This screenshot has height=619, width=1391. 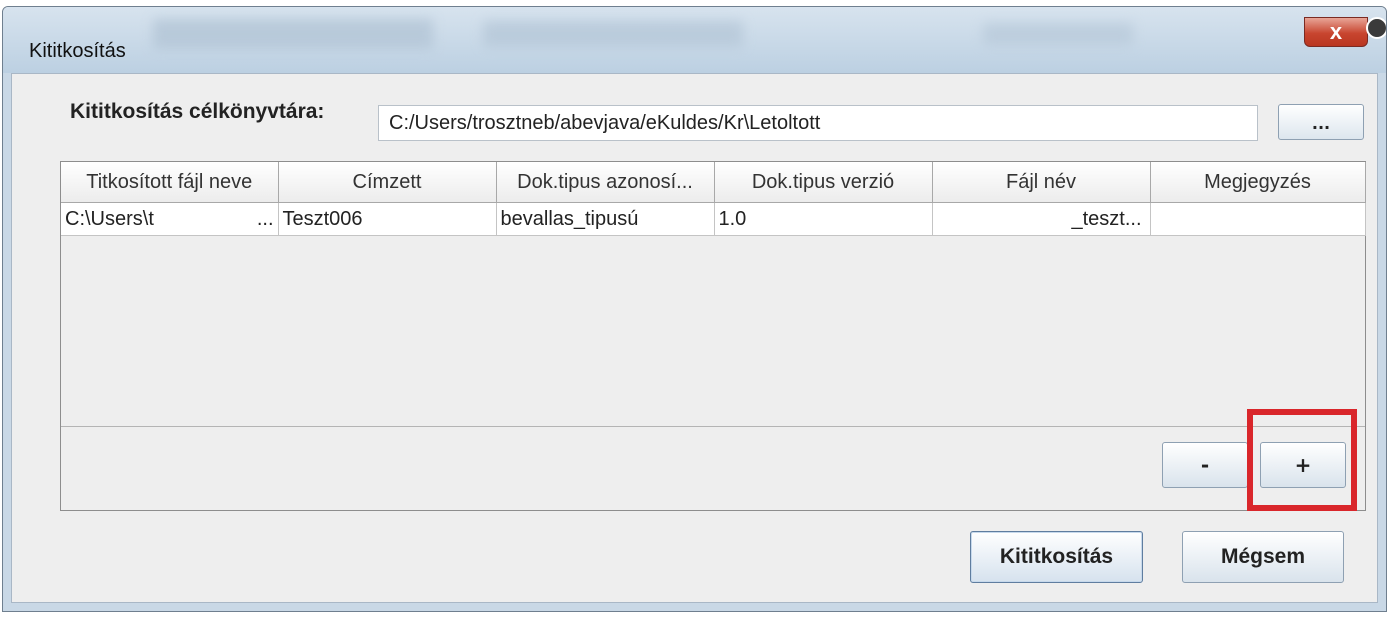 What do you see at coordinates (387, 182) in the screenshot?
I see `column-header-recipient: Címzett` at bounding box center [387, 182].